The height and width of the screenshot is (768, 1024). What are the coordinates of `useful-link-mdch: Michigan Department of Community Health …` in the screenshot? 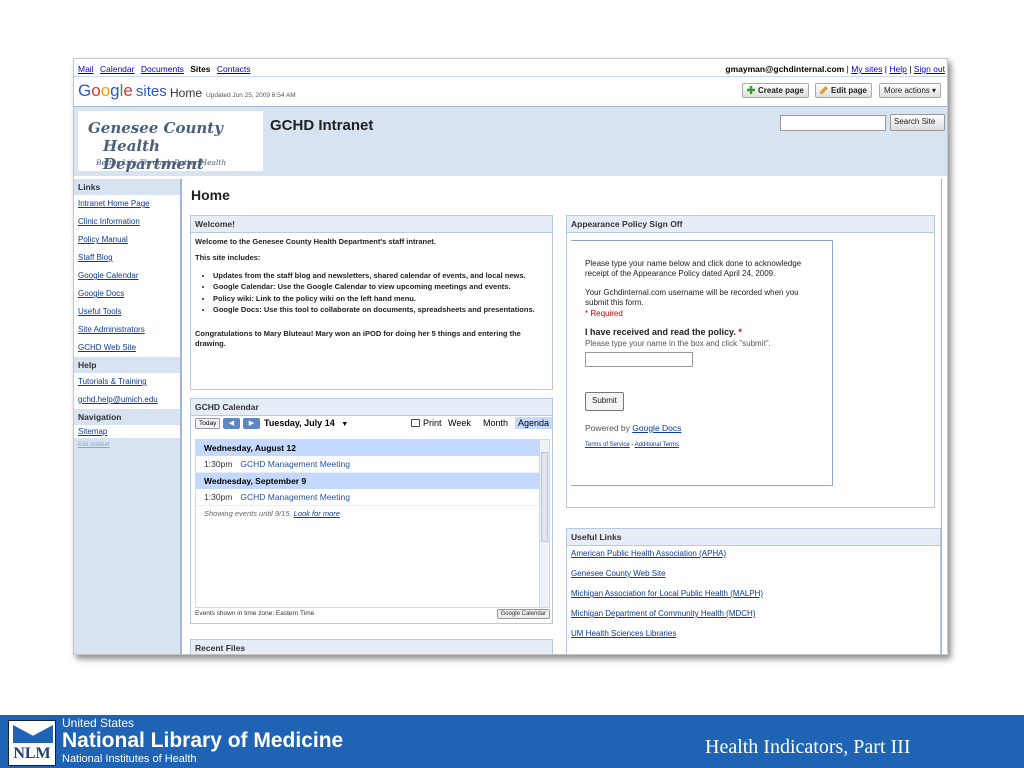 It's located at (753, 616).